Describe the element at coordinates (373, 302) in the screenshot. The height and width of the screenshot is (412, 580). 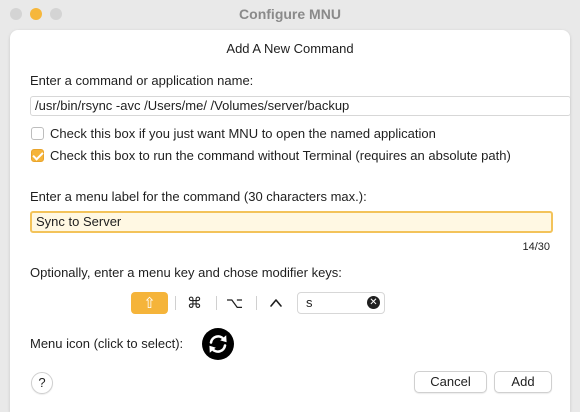
I see `clear-icon: ✕` at that location.